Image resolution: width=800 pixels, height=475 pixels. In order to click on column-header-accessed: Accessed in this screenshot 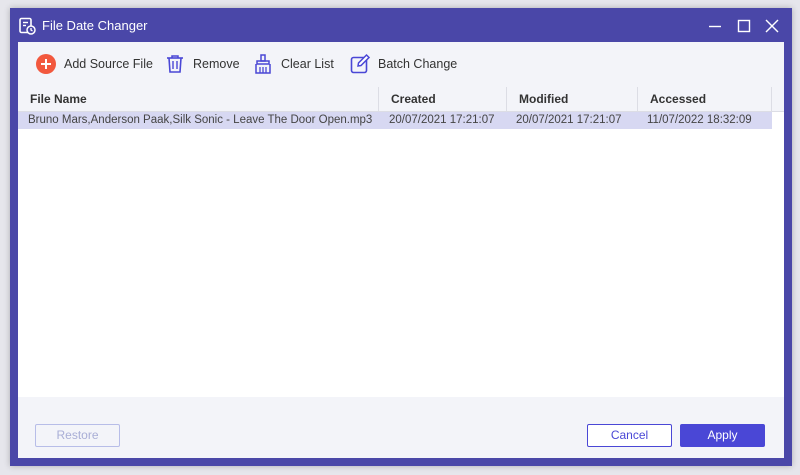, I will do `click(704, 99)`.